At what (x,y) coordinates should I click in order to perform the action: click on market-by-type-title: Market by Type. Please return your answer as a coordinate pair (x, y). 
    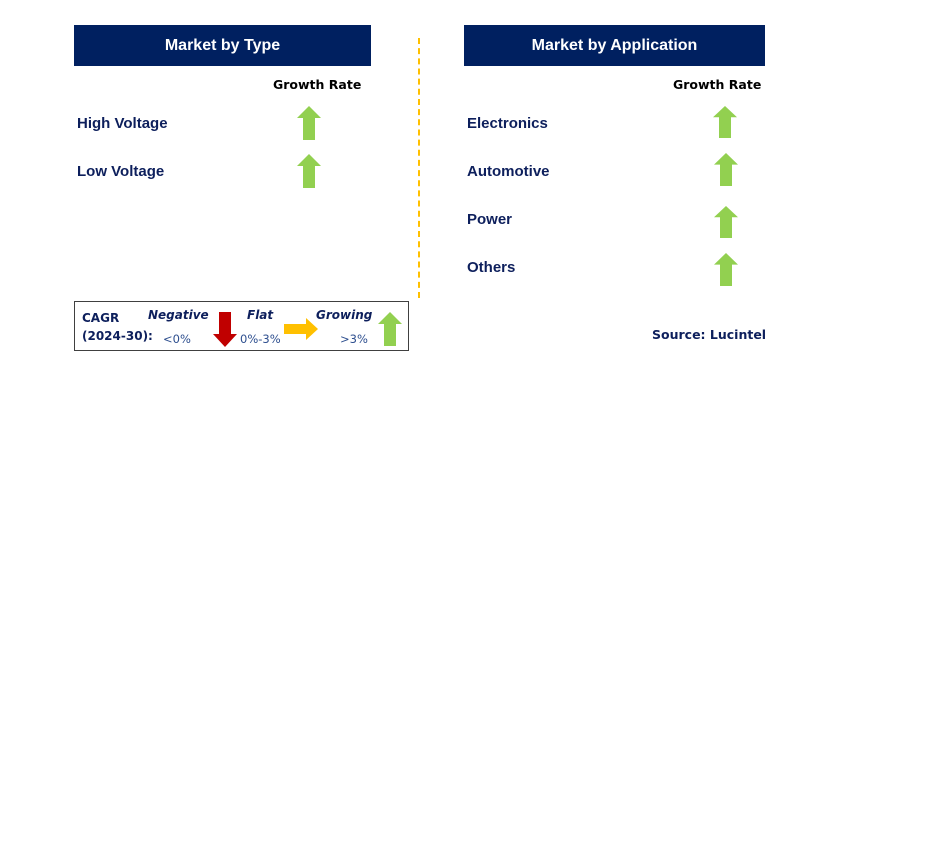
    Looking at the image, I should click on (222, 45).